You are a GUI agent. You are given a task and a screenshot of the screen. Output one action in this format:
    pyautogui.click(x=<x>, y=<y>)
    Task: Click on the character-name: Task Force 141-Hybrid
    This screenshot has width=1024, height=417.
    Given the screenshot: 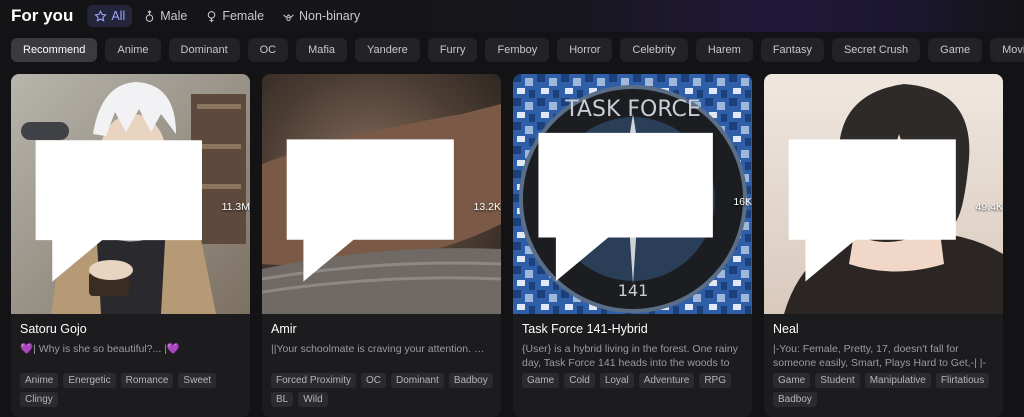 What is the action you would take?
    pyautogui.click(x=585, y=329)
    